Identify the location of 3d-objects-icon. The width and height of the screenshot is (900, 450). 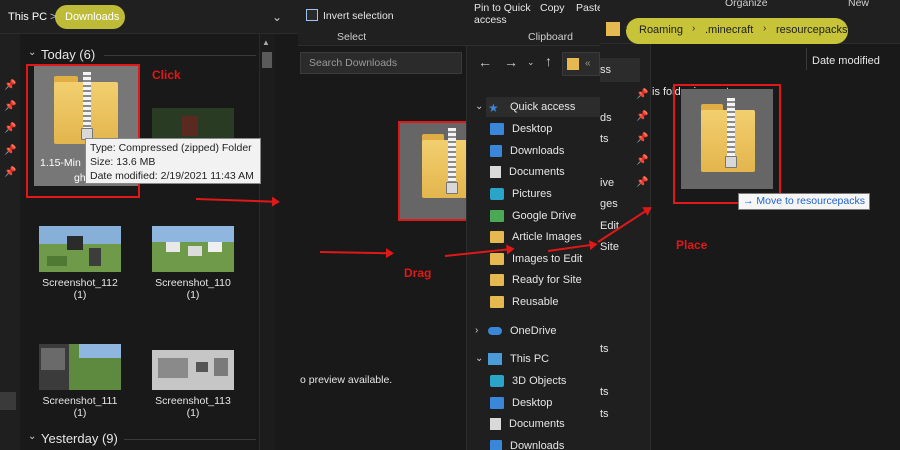
(497, 381).